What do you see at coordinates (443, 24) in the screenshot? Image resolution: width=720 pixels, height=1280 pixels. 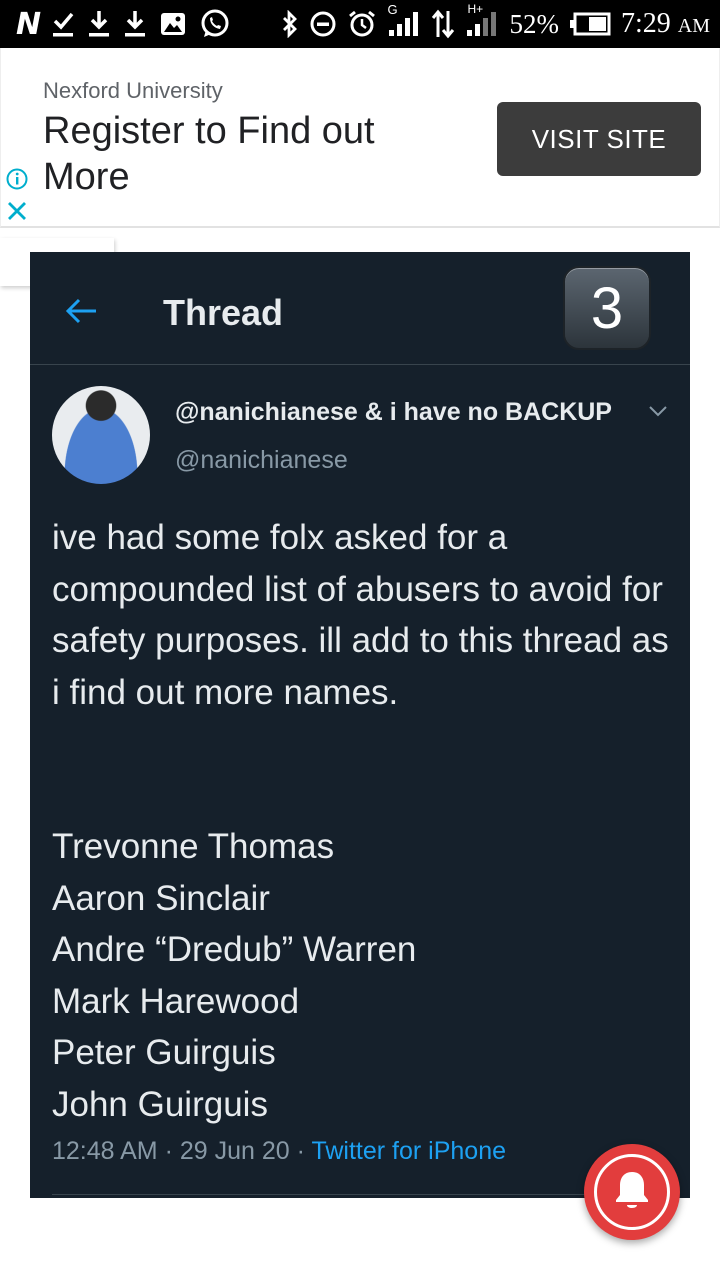 I see `data-transfer-icon` at bounding box center [443, 24].